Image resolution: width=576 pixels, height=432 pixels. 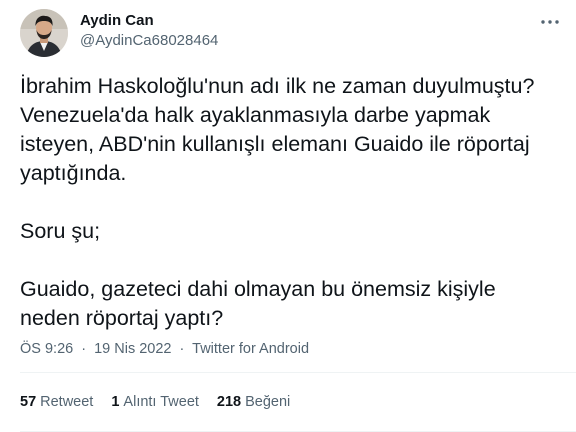 What do you see at coordinates (117, 21) in the screenshot?
I see `author-display-name: Aydin Can` at bounding box center [117, 21].